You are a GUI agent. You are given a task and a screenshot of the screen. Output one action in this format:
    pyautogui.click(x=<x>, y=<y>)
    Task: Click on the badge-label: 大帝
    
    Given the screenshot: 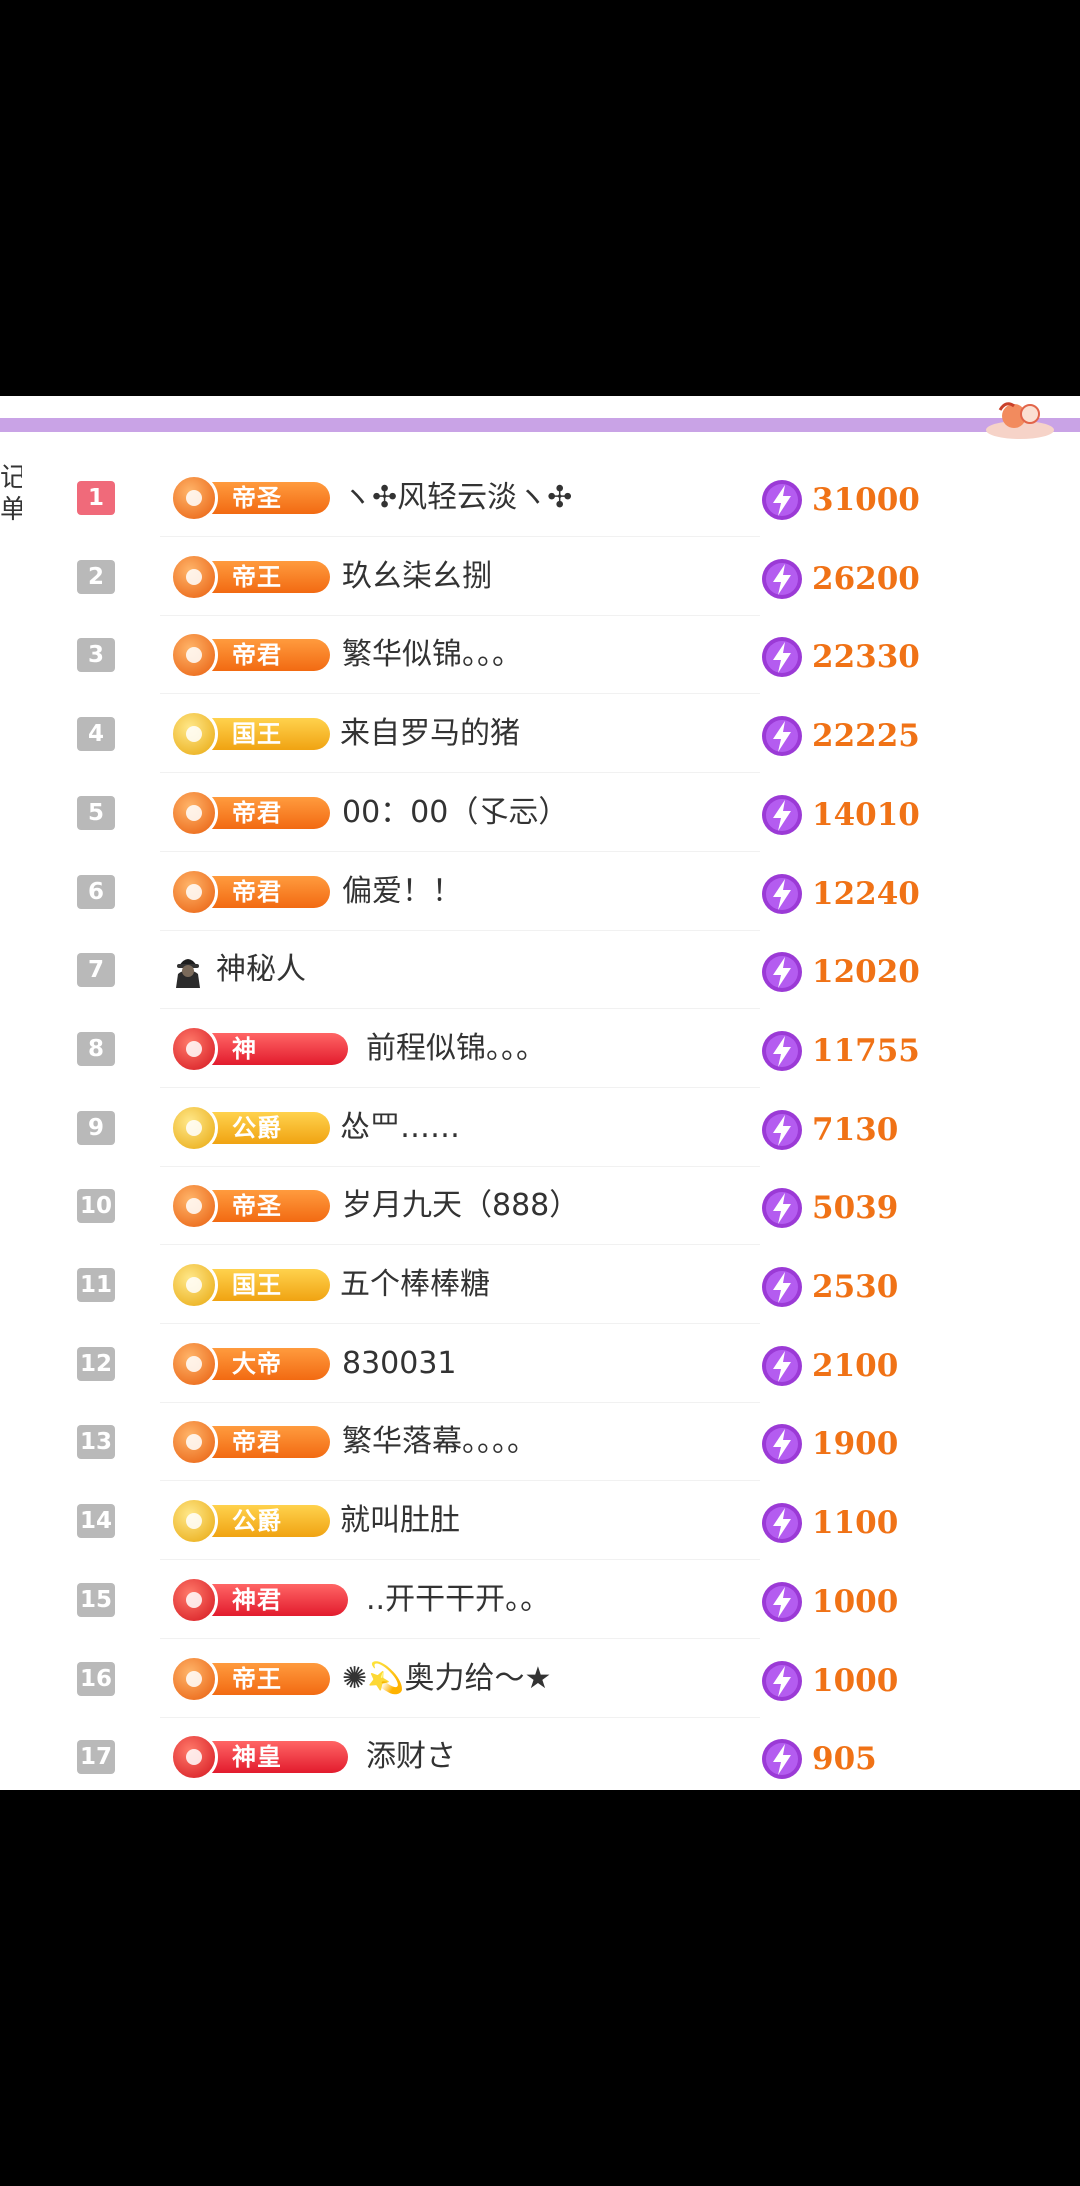 What is the action you would take?
    pyautogui.click(x=257, y=1364)
    